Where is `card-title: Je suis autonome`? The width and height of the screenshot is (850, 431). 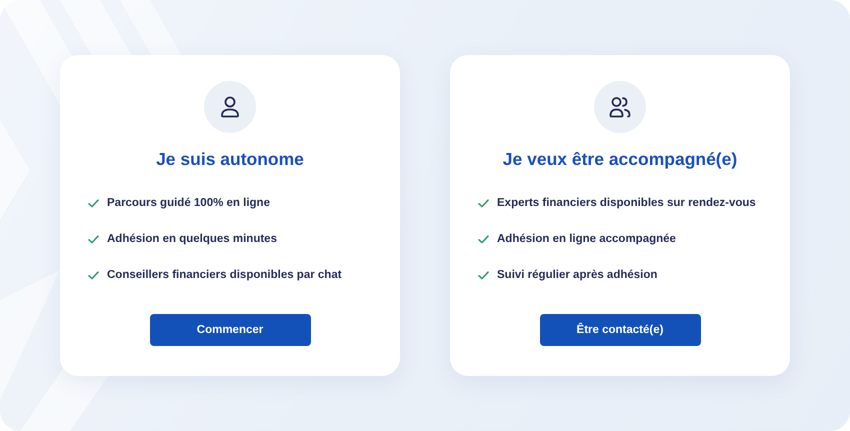 card-title: Je suis autonome is located at coordinates (230, 159).